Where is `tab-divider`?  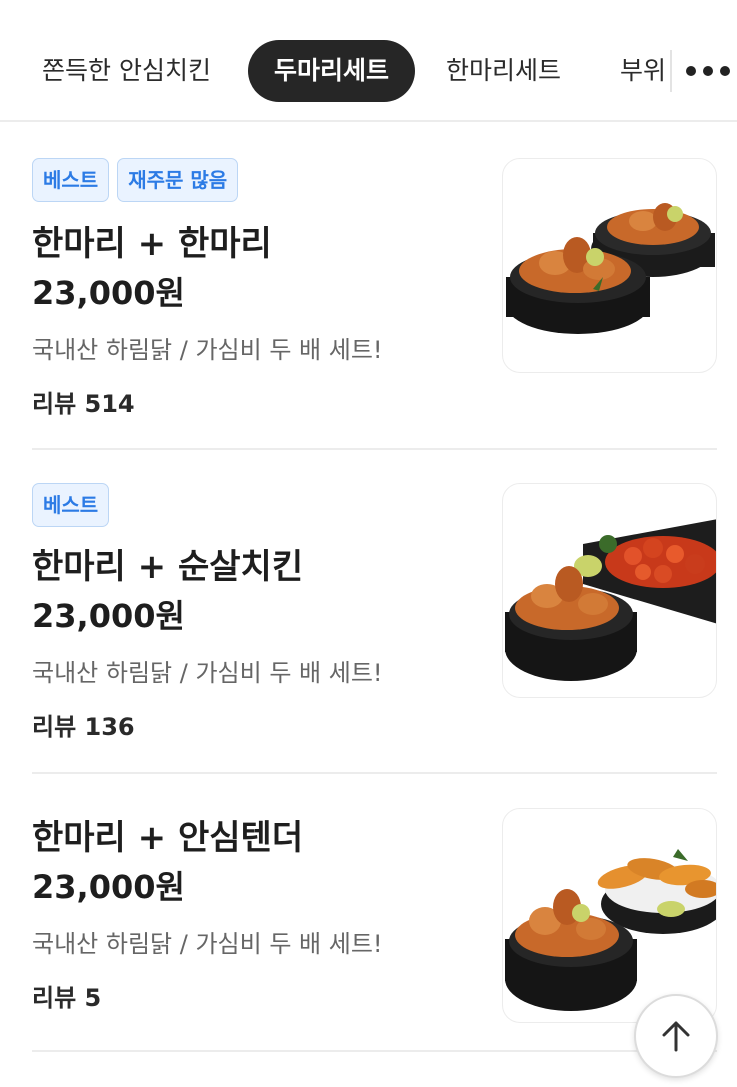 tab-divider is located at coordinates (671, 71).